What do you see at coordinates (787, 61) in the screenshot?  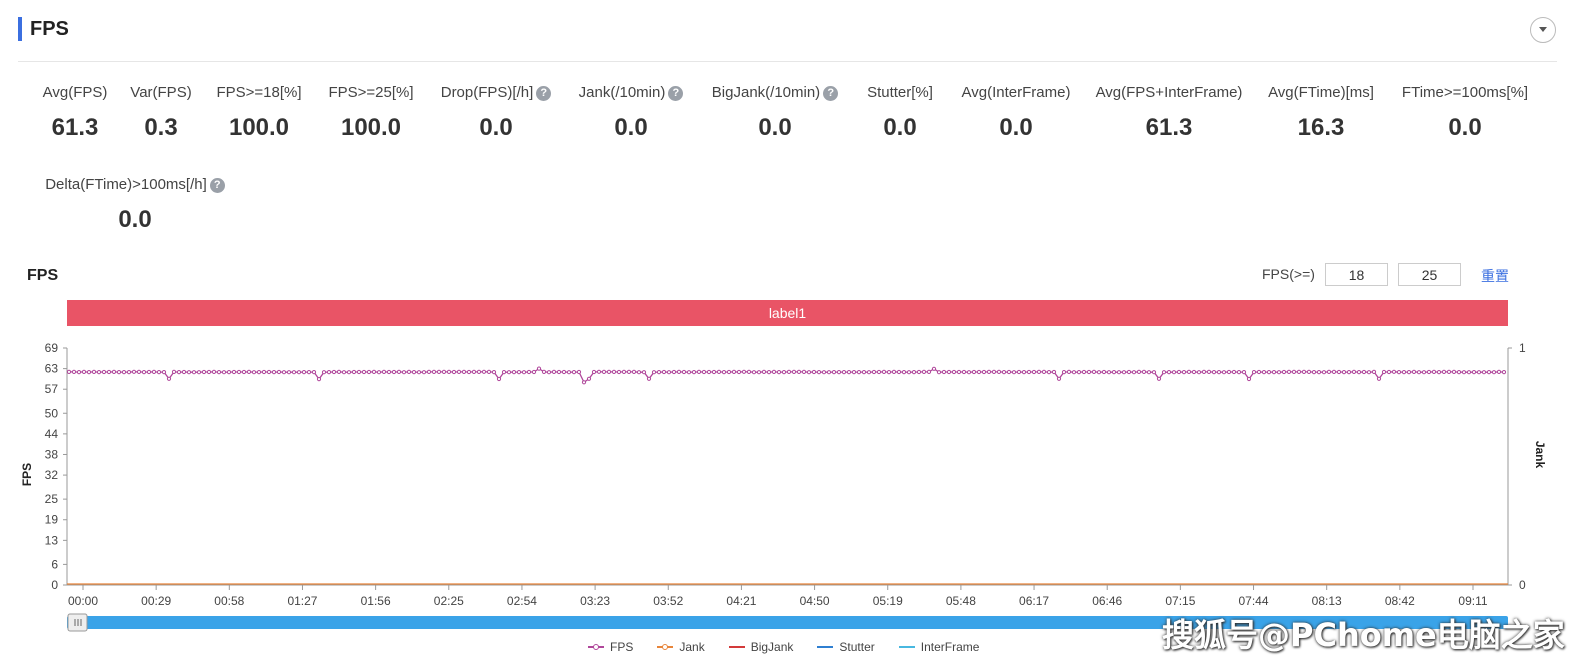 I see `divider` at bounding box center [787, 61].